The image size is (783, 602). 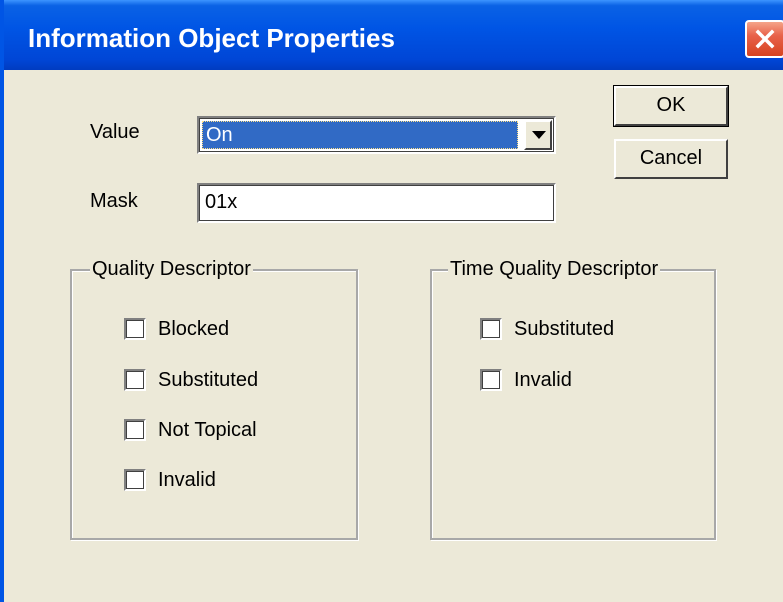 I want to click on ok-button: OK, so click(x=671, y=106).